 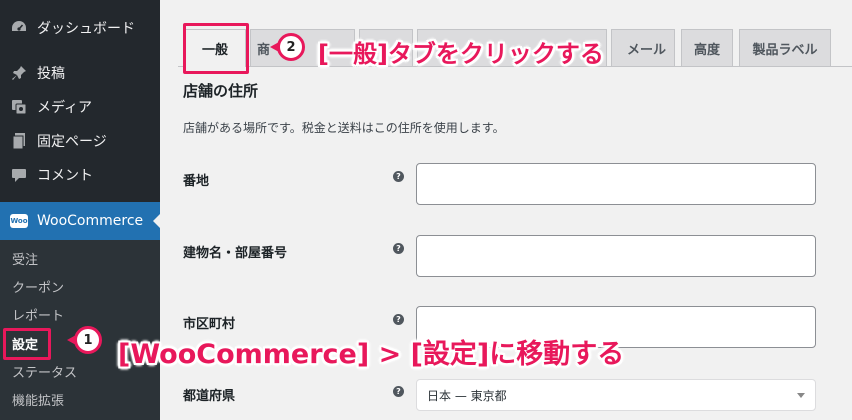 I want to click on tab-advanced: 高度, so click(x=707, y=47).